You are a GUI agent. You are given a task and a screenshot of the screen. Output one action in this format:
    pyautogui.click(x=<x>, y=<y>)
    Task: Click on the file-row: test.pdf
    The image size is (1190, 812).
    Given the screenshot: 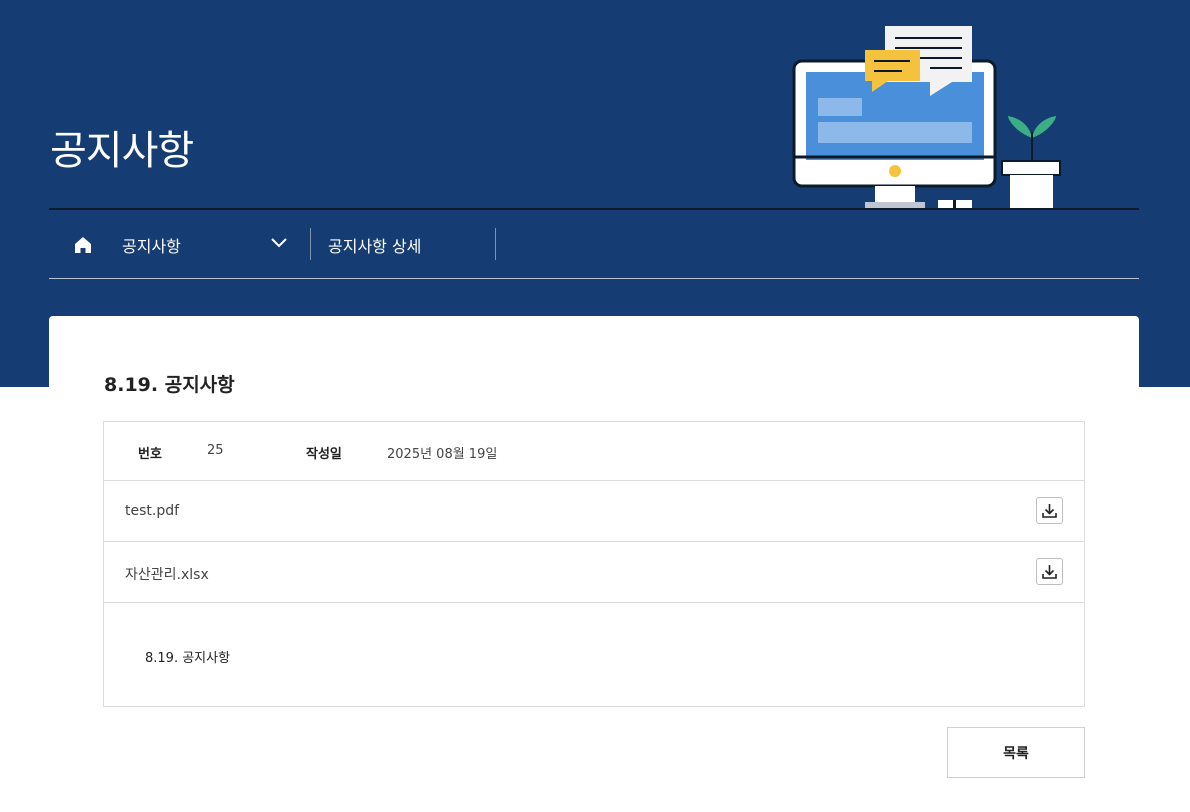 What is the action you would take?
    pyautogui.click(x=594, y=511)
    